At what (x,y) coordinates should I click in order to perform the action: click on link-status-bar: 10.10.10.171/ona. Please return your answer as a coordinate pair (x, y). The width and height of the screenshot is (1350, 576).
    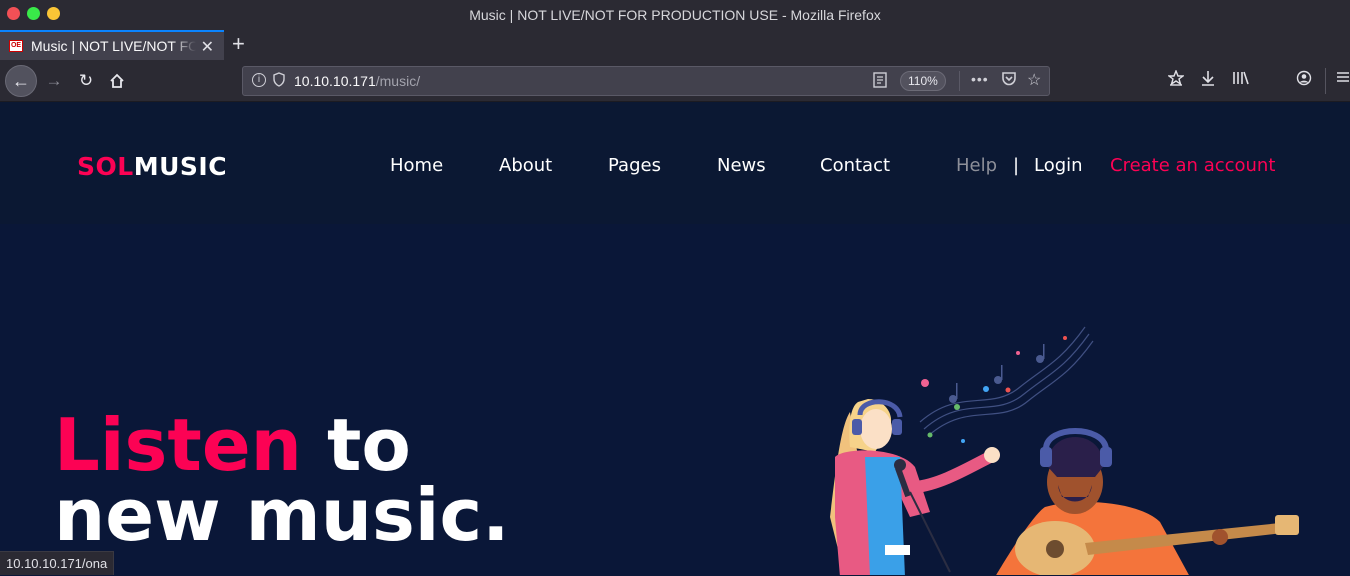
    Looking at the image, I should click on (57, 563).